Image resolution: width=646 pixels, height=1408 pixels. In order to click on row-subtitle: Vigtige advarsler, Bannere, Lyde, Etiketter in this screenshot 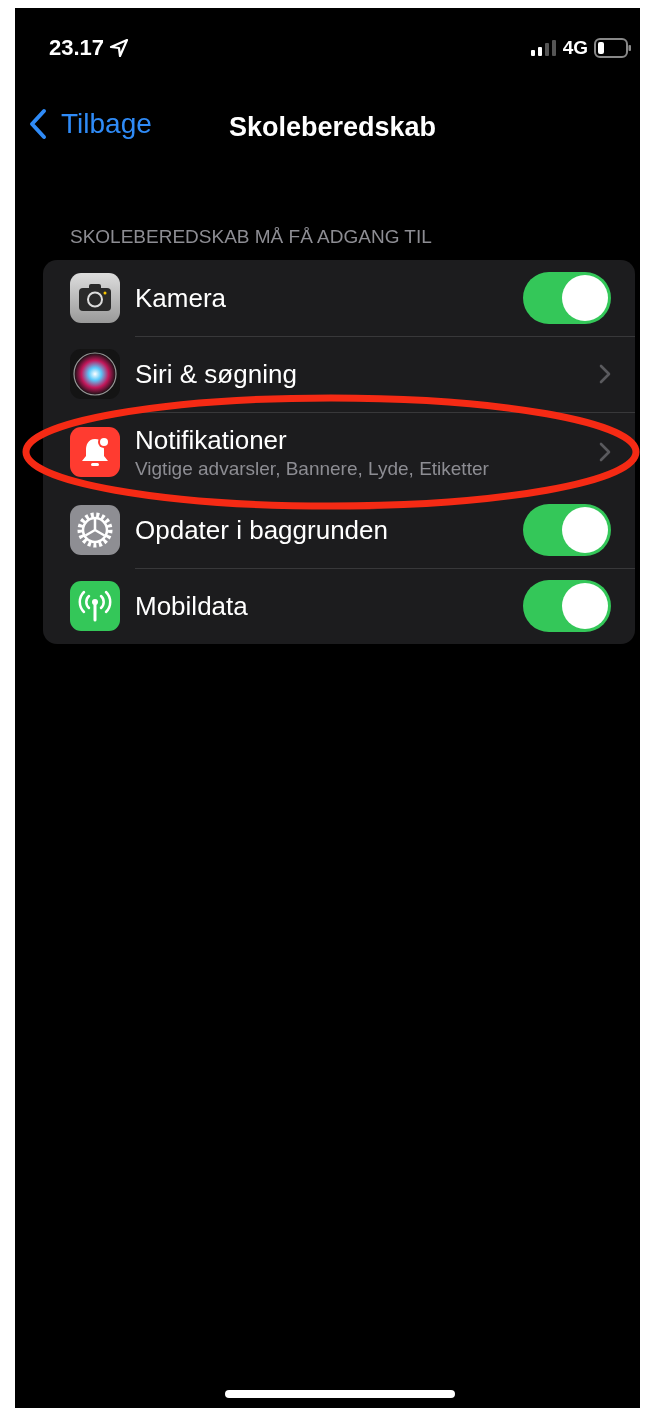, I will do `click(312, 468)`.